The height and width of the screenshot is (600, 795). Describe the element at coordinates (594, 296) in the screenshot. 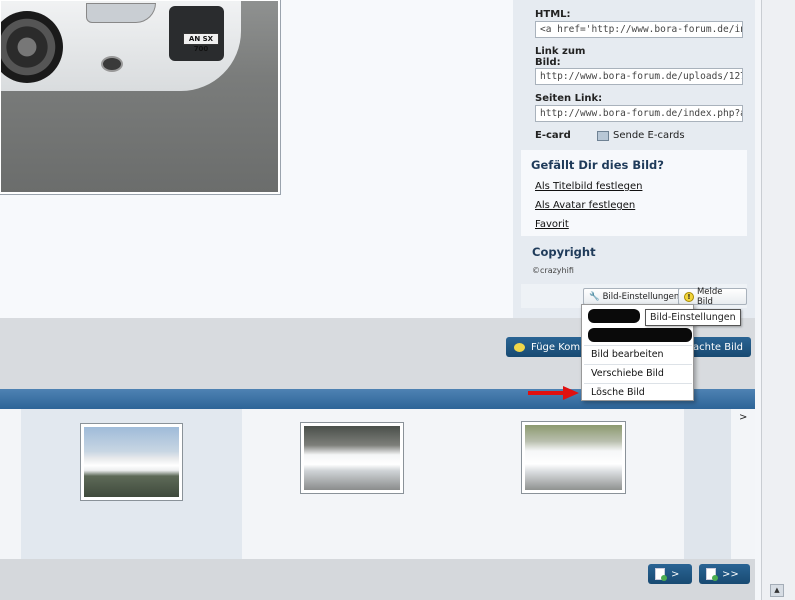

I see `wrench-icon: 🔧` at that location.